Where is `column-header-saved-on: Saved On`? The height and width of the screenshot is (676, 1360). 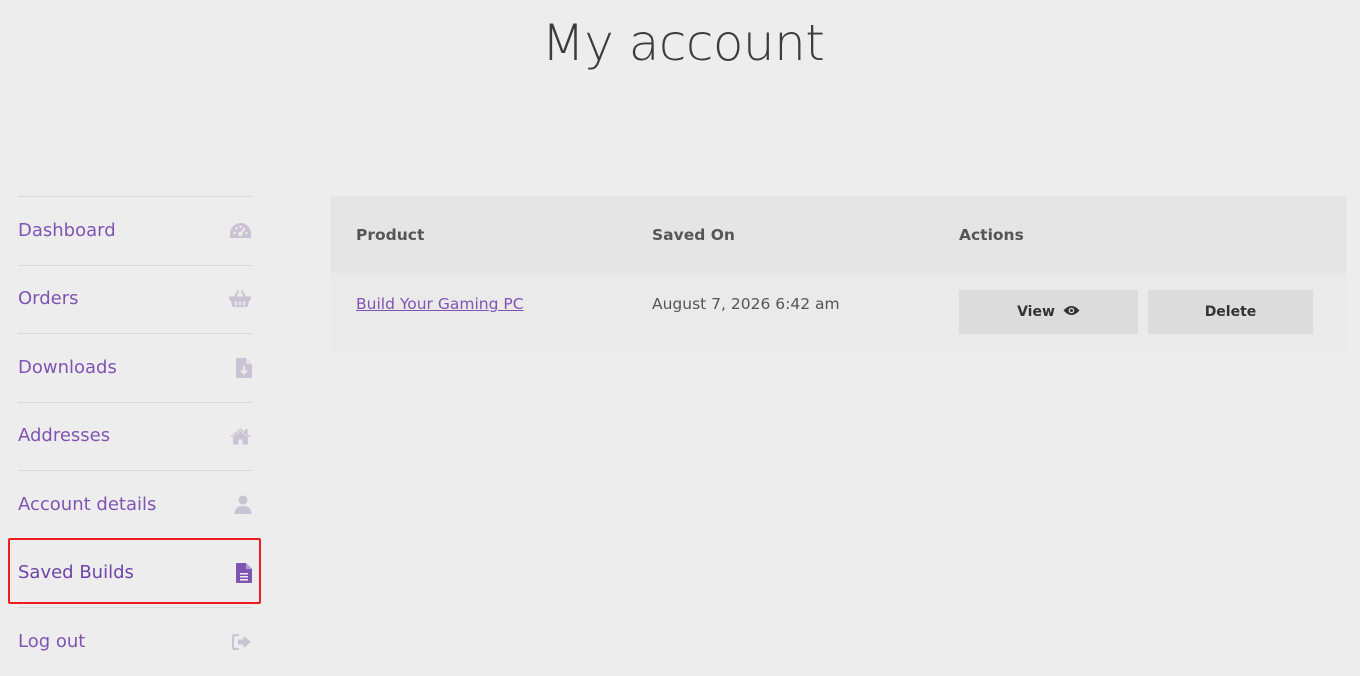 column-header-saved-on: Saved On is located at coordinates (693, 234).